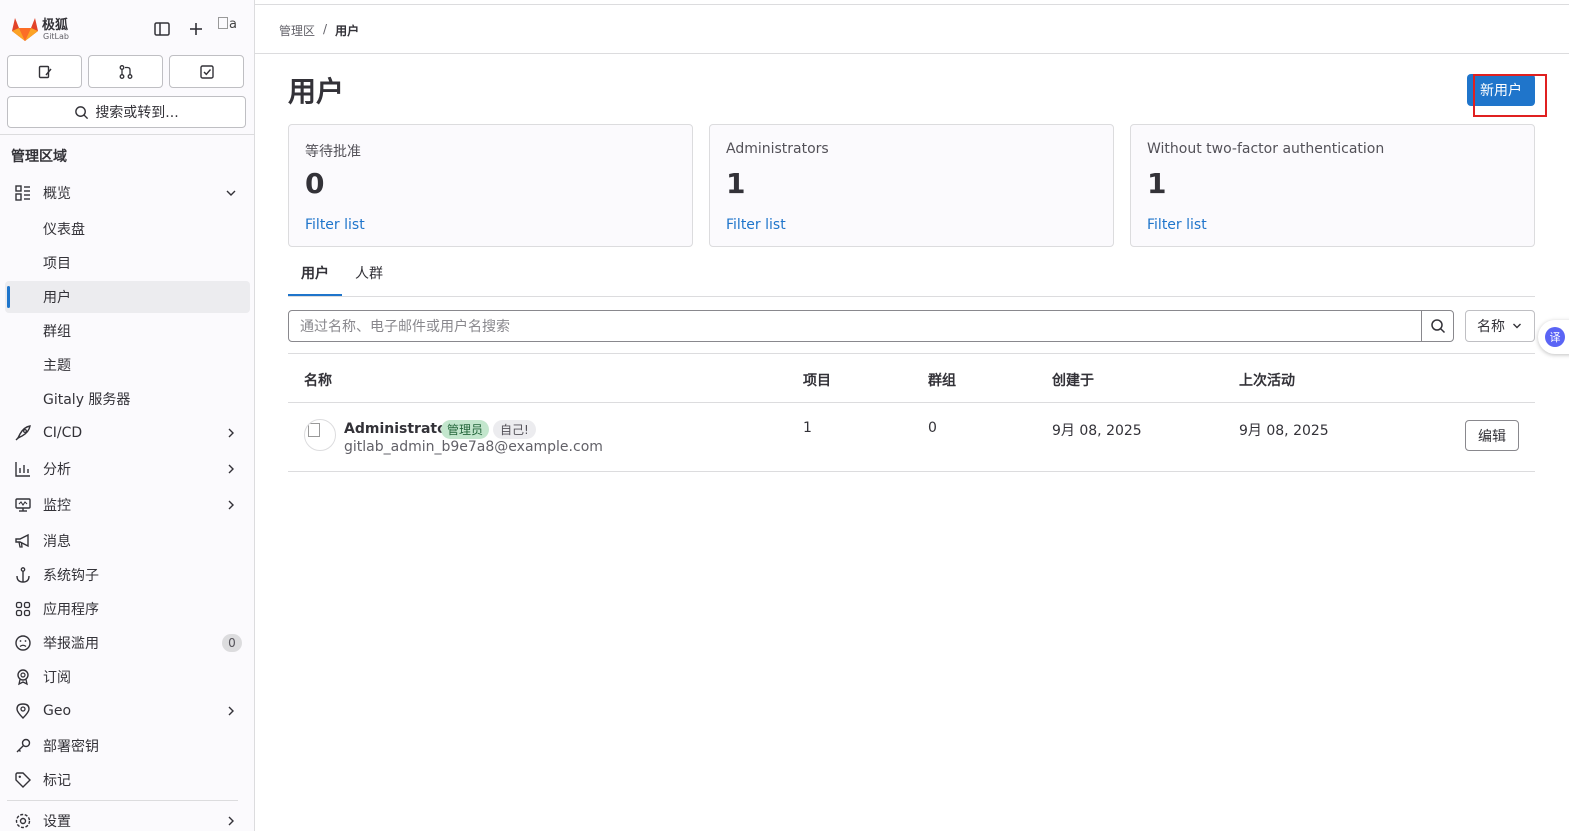  Describe the element at coordinates (369, 280) in the screenshot. I see `tab-cohorts: 人群` at that location.